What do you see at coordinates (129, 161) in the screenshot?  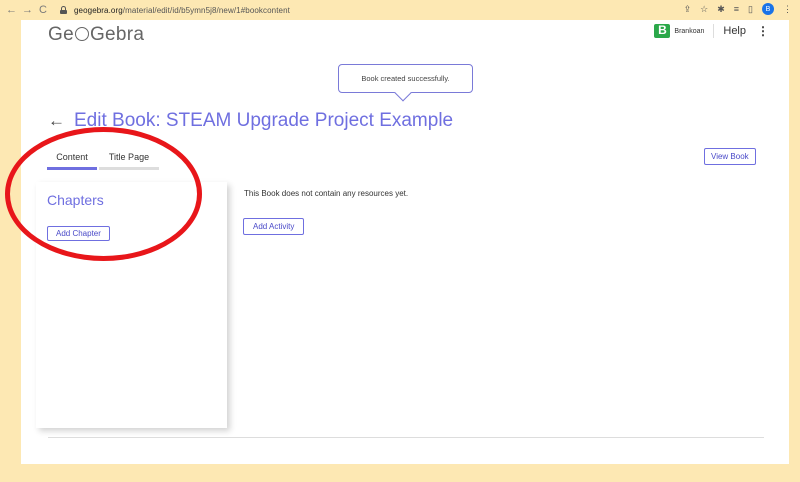 I see `tab-title-page: Title Page` at bounding box center [129, 161].